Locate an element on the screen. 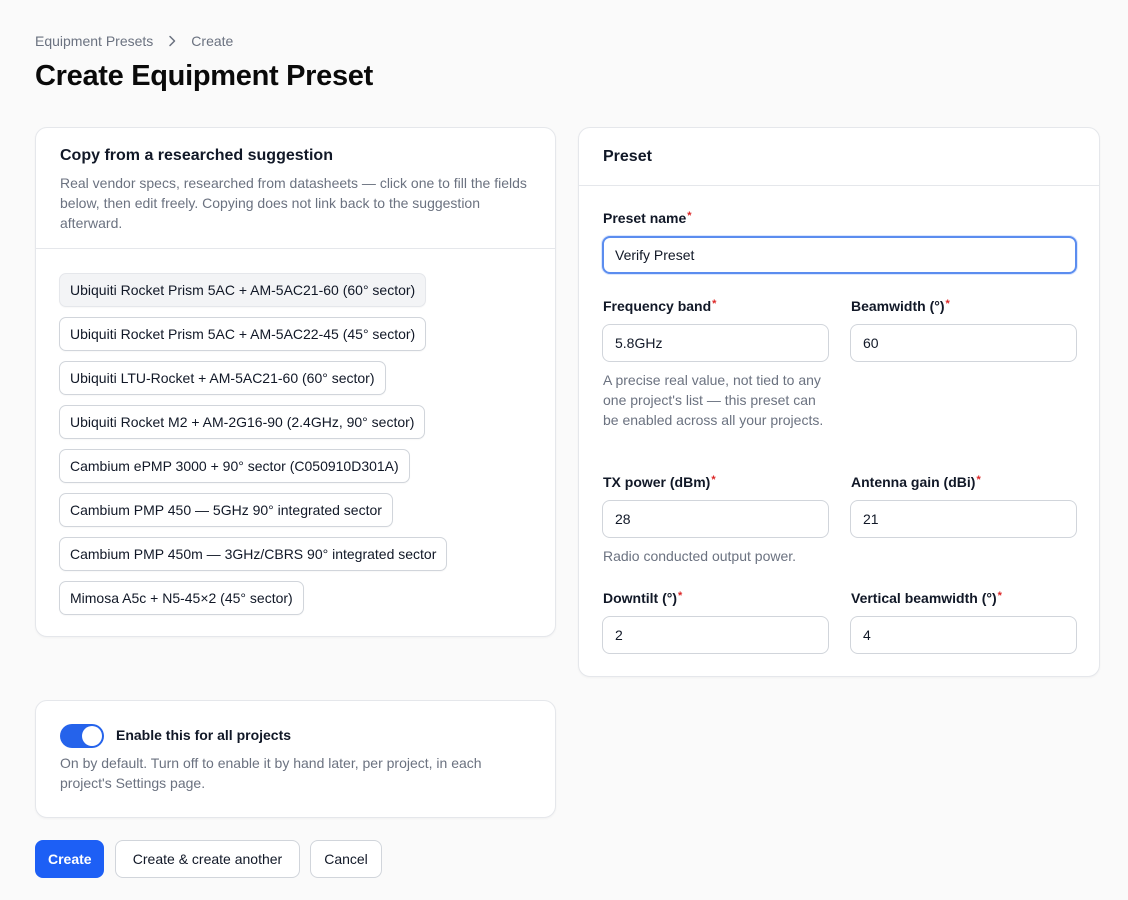  breadcrumb-parent-link: Equipment Presets is located at coordinates (94, 41).